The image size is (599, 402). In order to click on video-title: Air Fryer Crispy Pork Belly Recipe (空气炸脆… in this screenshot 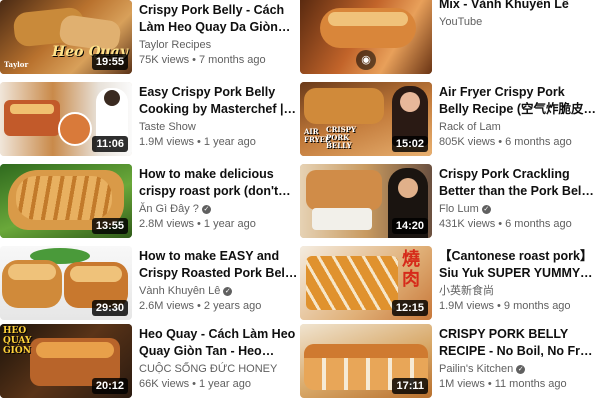, I will do `click(518, 101)`.